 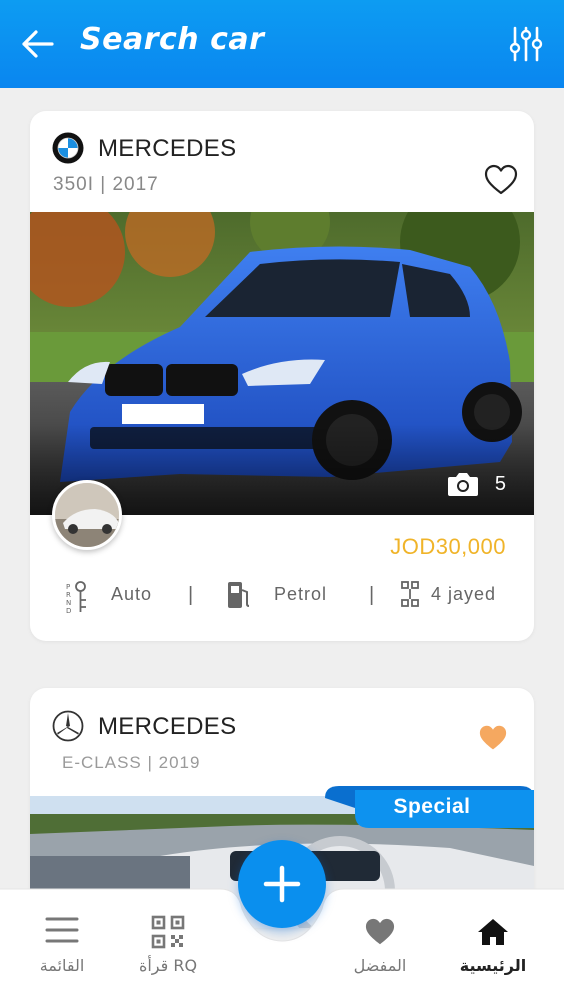 I want to click on fuel-pump-icon, so click(x=239, y=595).